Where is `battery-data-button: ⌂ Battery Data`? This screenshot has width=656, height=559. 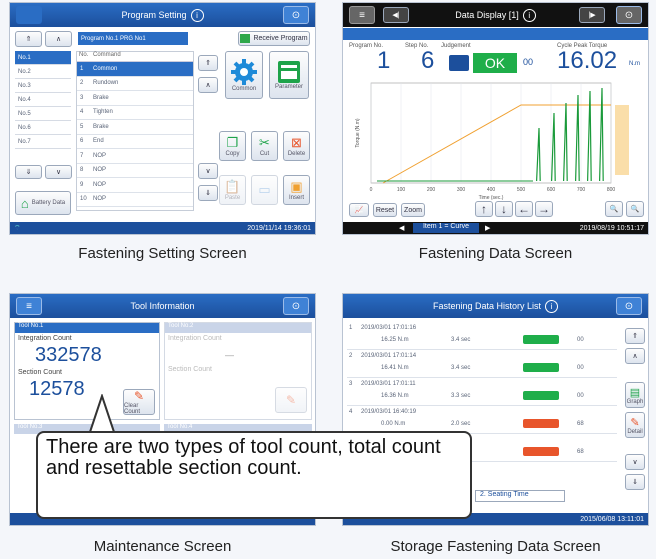 battery-data-button: ⌂ Battery Data is located at coordinates (43, 203).